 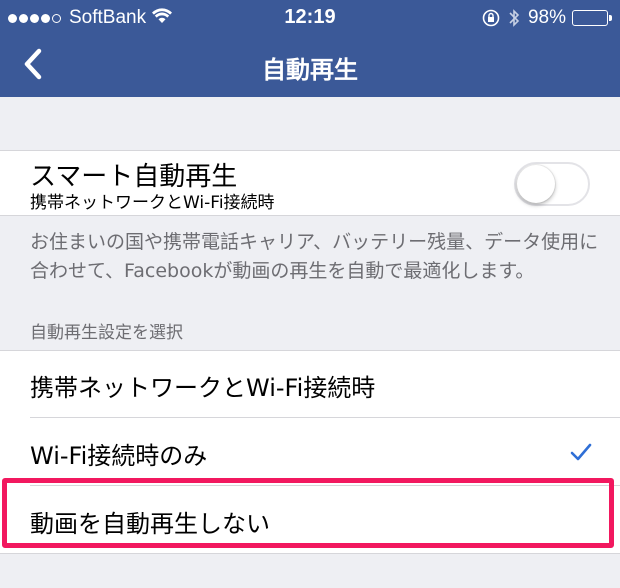 I want to click on battery-percent: 98%, so click(x=546, y=17).